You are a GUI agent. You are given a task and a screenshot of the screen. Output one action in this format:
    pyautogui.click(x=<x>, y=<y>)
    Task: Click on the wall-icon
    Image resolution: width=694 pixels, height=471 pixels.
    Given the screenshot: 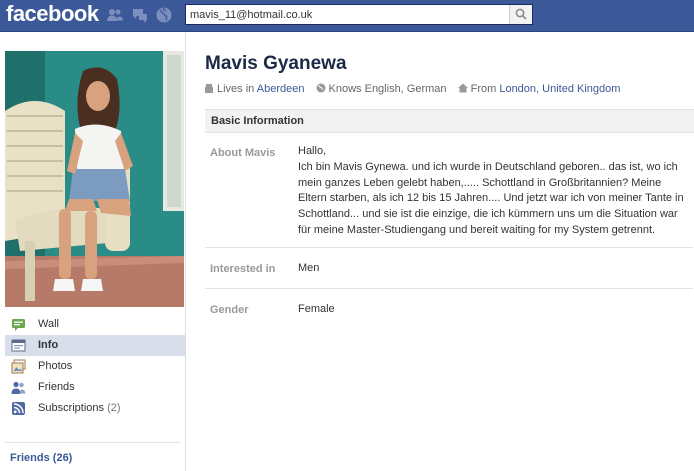 What is the action you would take?
    pyautogui.click(x=18, y=325)
    